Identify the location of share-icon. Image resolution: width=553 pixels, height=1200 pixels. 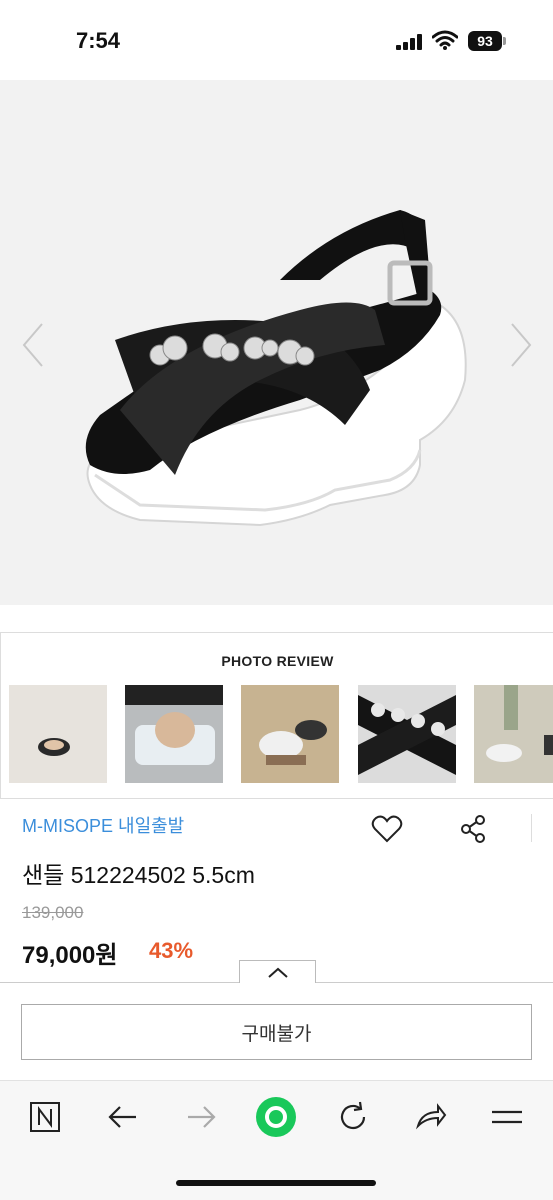
(473, 829).